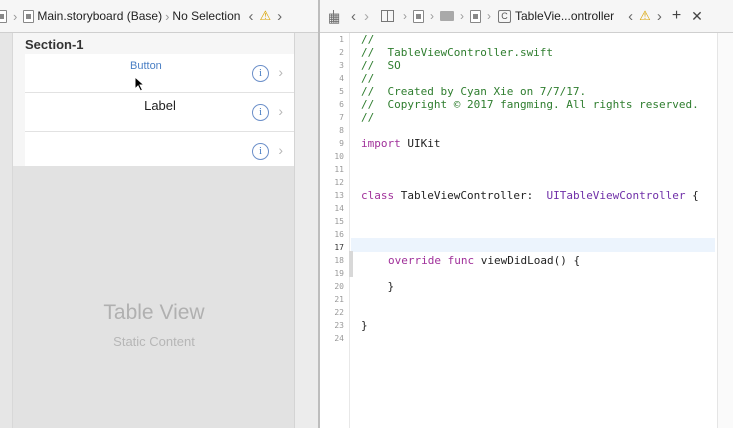 The width and height of the screenshot is (733, 428). I want to click on jump-bar-storyboard-file: Main.storyboard (Base), so click(99, 16).